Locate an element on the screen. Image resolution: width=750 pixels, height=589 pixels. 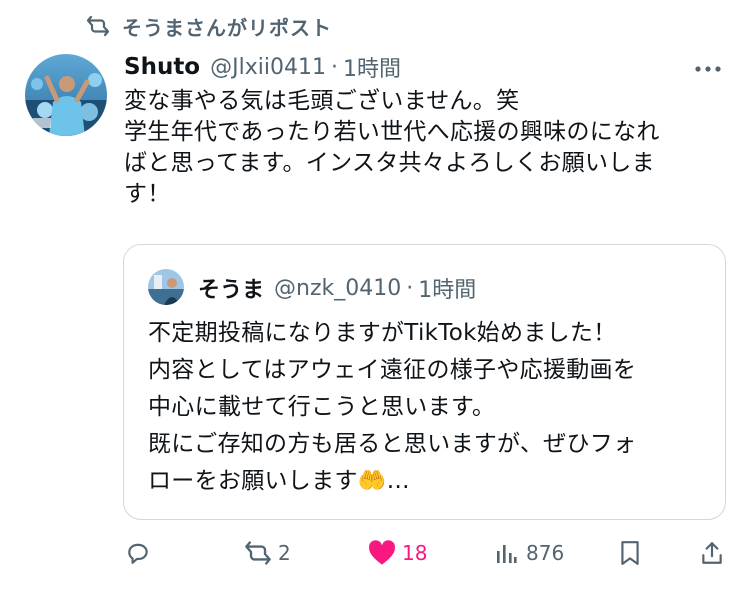
avatar is located at coordinates (66, 95).